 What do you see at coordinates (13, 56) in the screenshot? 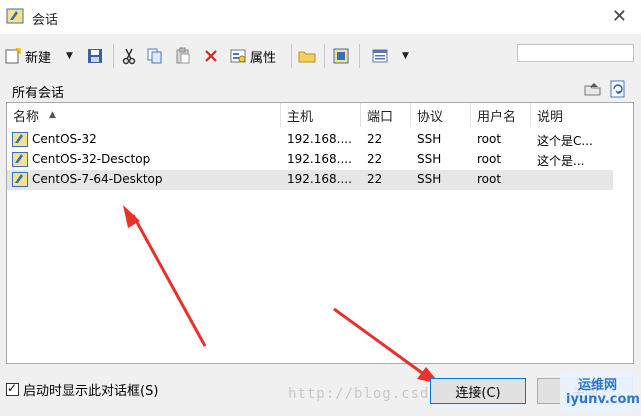
I see `new-session-icon` at bounding box center [13, 56].